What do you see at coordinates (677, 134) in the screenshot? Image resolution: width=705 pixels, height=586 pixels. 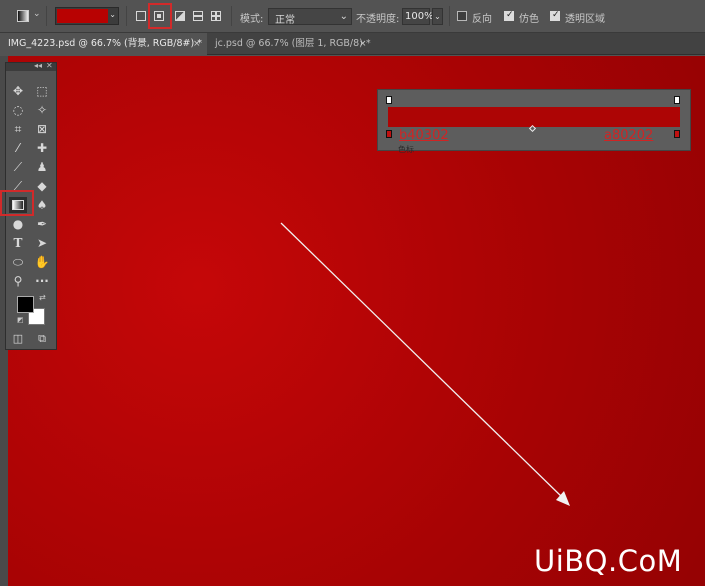 I see `color-stop-right` at bounding box center [677, 134].